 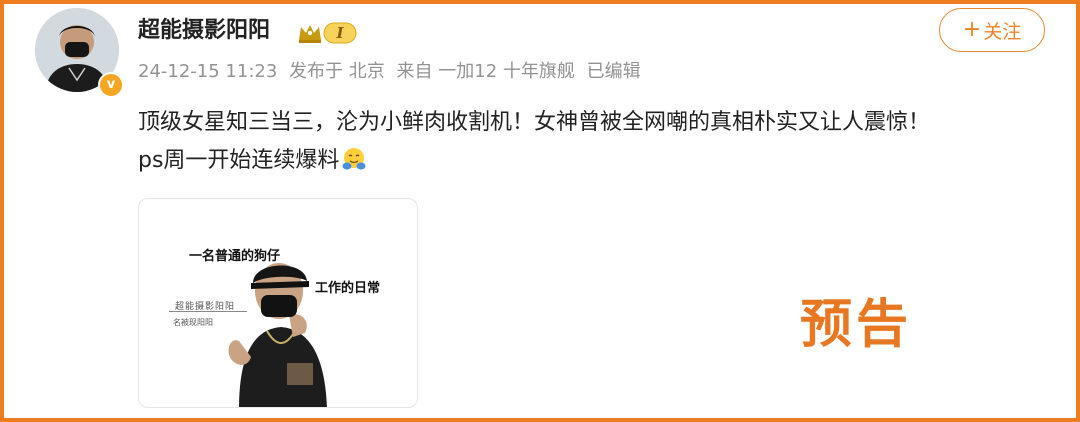 I want to click on image-stamp-sub: 名被现阳阳, so click(x=193, y=322).